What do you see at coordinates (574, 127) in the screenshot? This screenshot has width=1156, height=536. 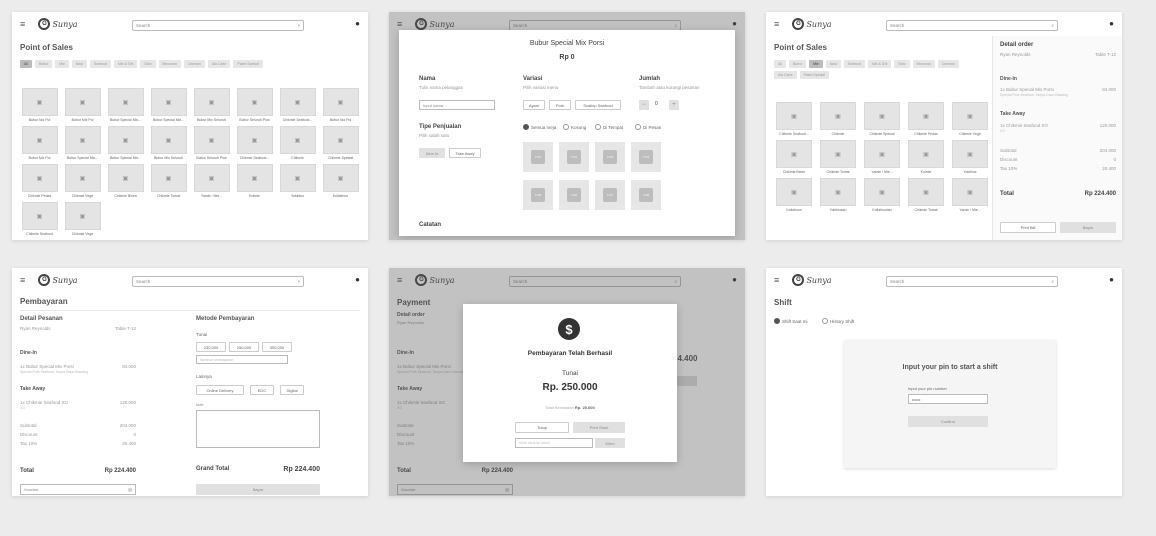 I see `meja-radio: Kosong` at bounding box center [574, 127].